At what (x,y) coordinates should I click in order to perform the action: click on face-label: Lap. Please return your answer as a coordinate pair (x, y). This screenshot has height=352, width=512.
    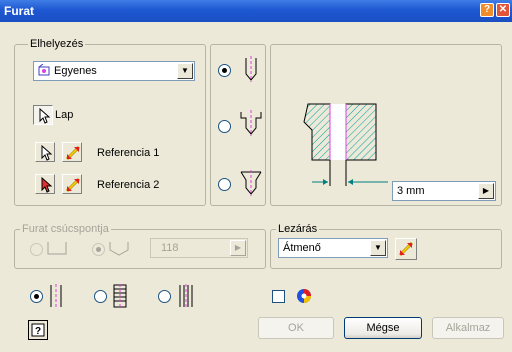
    Looking at the image, I should click on (64, 115).